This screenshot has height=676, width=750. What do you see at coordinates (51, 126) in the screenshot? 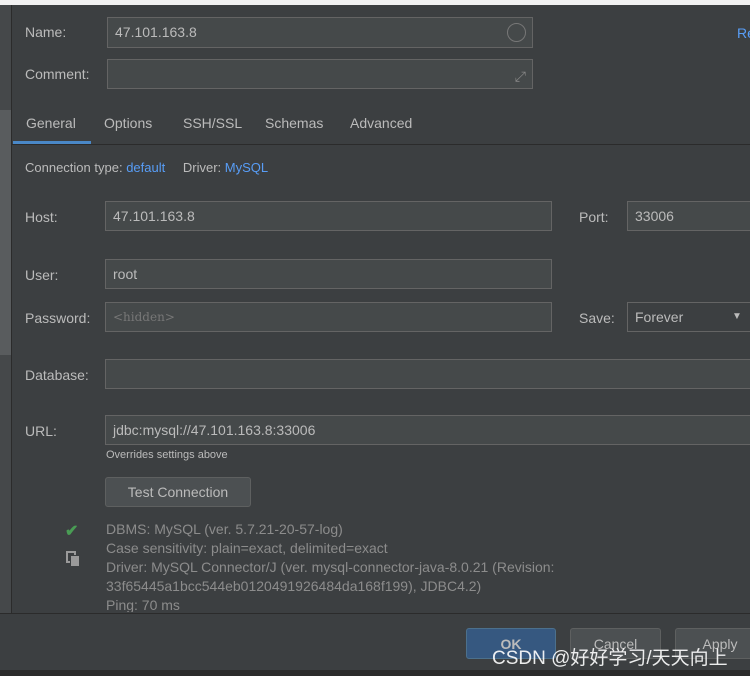
I see `tab-general: General` at bounding box center [51, 126].